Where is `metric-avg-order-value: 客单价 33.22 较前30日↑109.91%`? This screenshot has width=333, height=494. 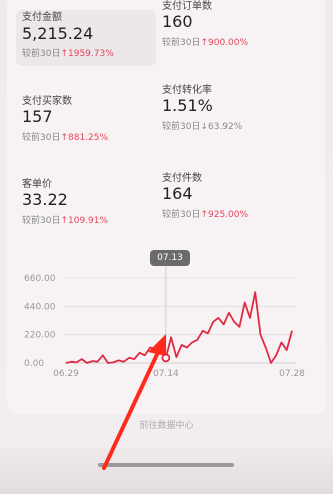 metric-avg-order-value: 客单价 33.22 较前30日↑109.91% is located at coordinates (92, 203).